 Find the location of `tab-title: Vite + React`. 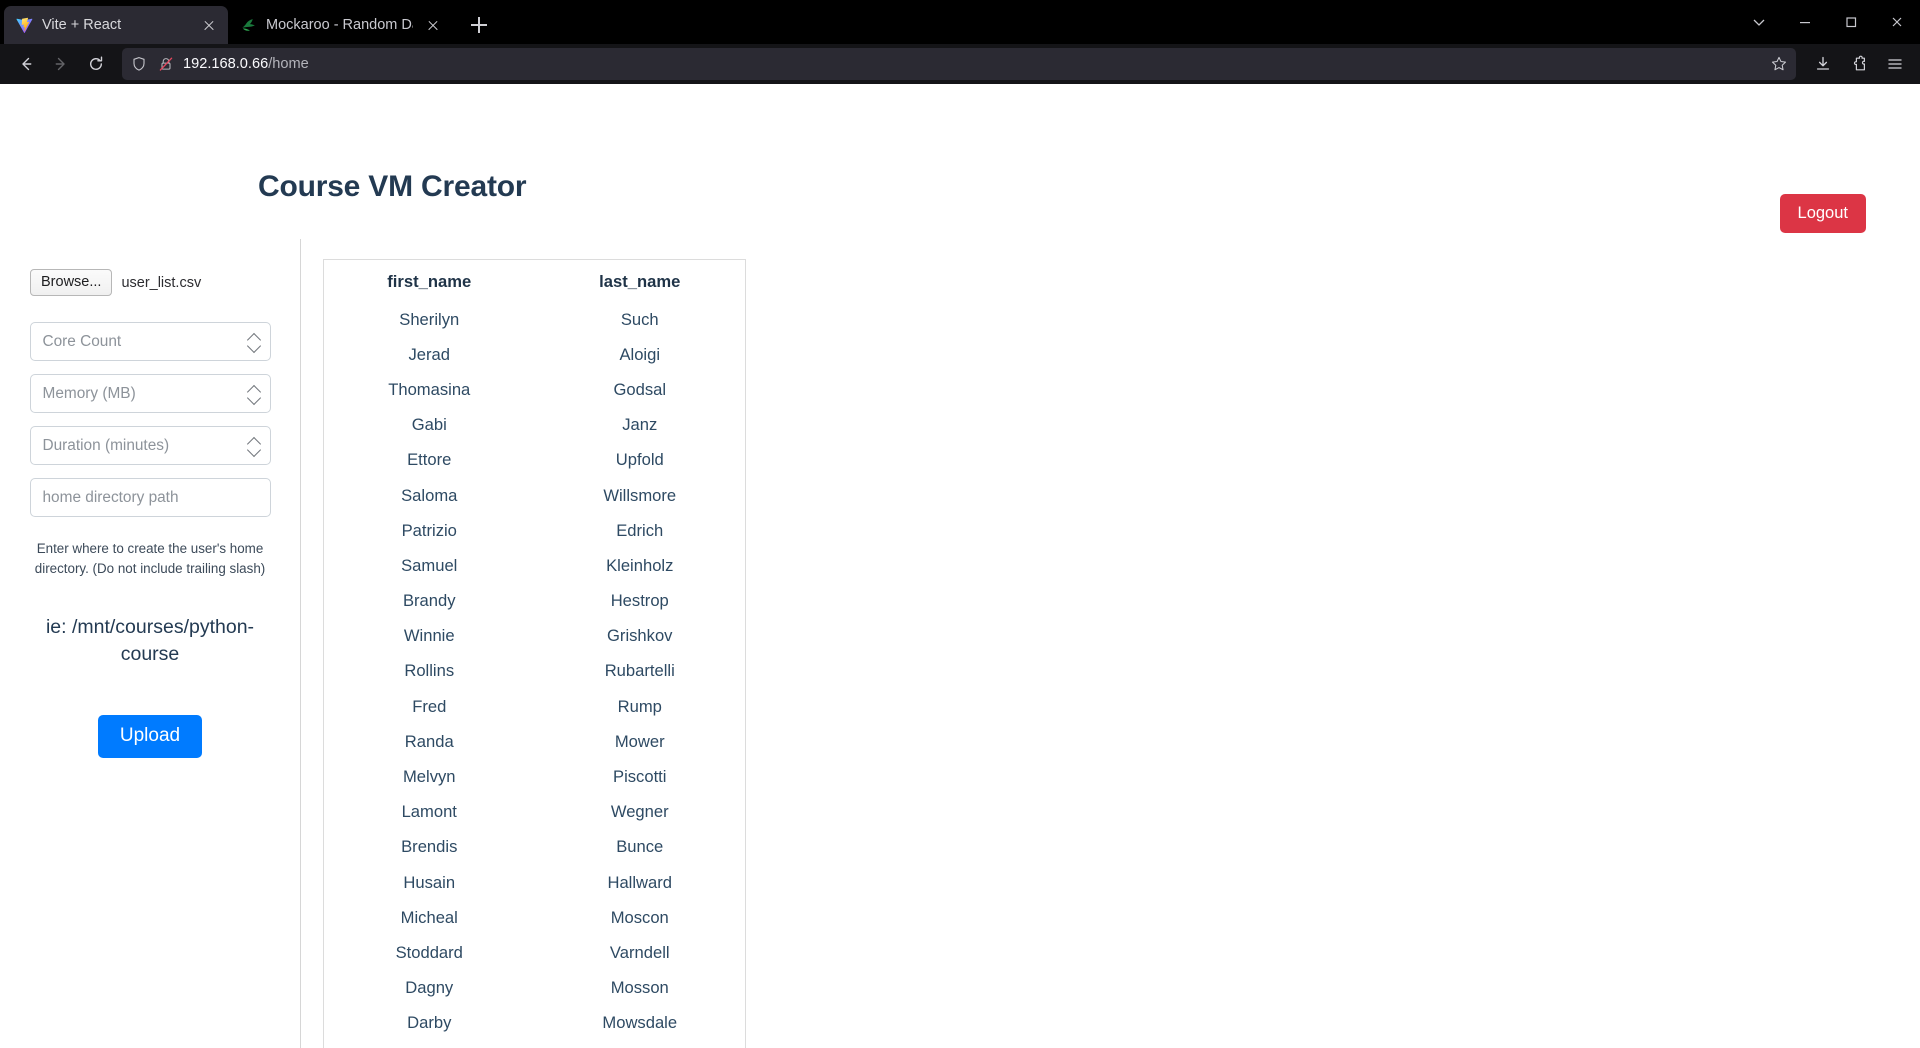

tab-title: Vite + React is located at coordinates (82, 25).